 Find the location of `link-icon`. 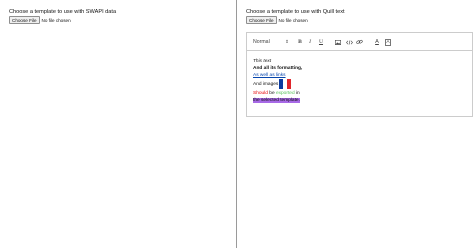

link-icon is located at coordinates (359, 42).